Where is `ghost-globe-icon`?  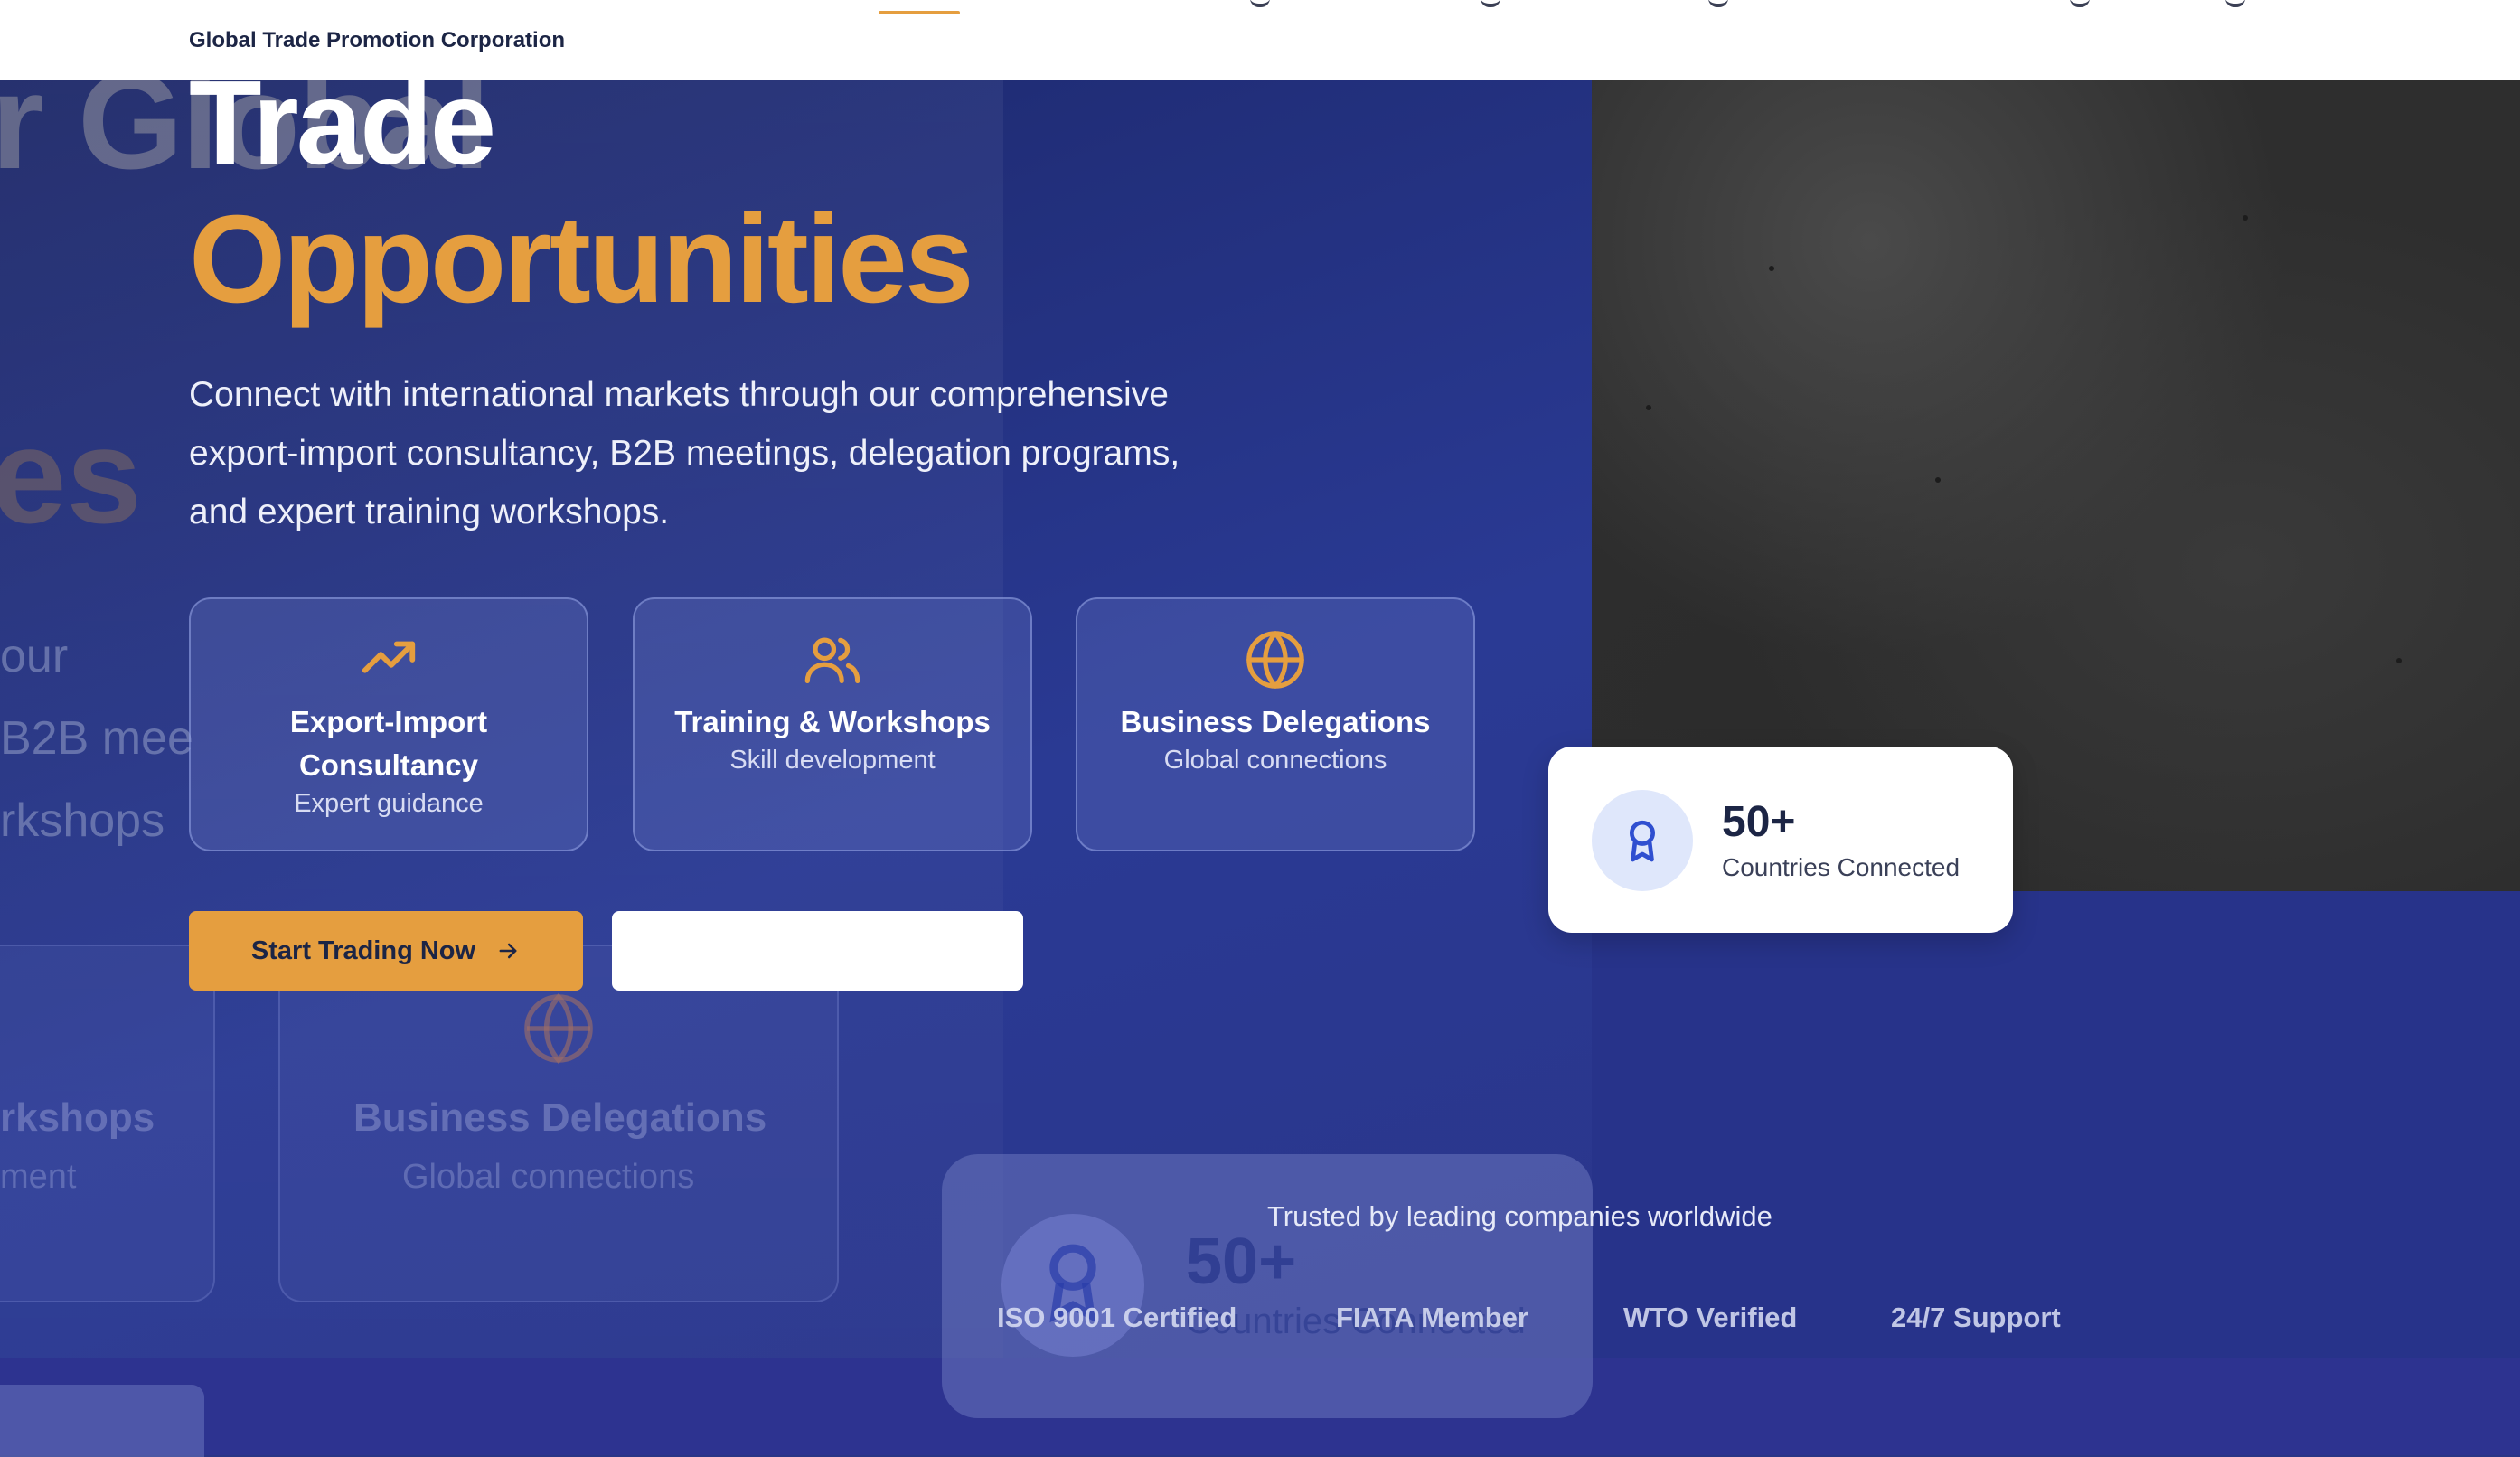 ghost-globe-icon is located at coordinates (559, 1028).